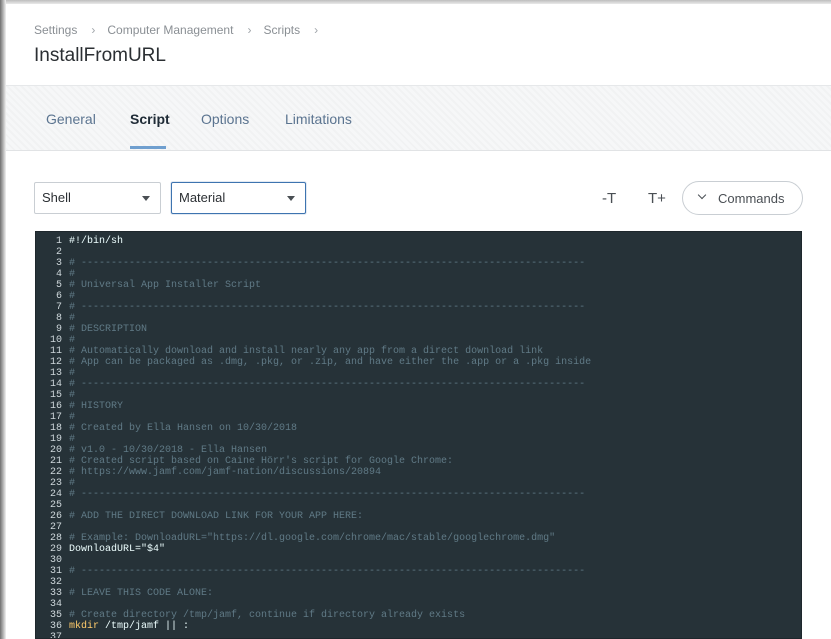  What do you see at coordinates (55, 494) in the screenshot?
I see `line-number: 24` at bounding box center [55, 494].